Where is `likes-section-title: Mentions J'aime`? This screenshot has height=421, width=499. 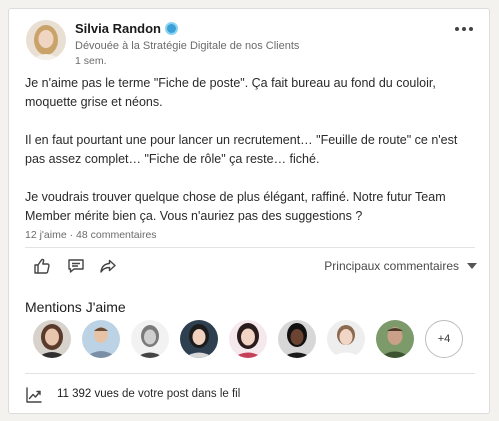
likes-section-title: Mentions J'aime is located at coordinates (75, 307).